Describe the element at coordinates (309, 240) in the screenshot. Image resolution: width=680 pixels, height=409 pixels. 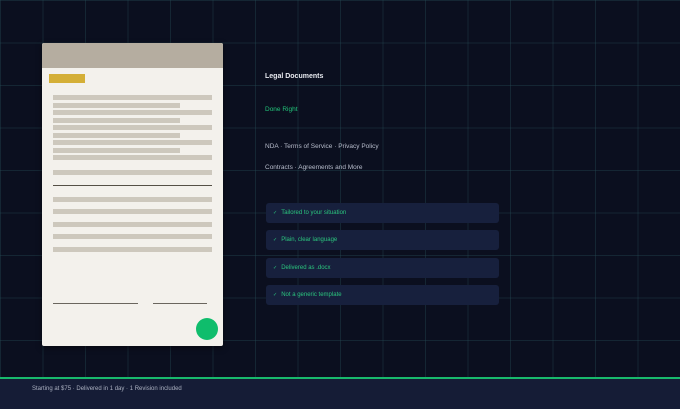
I see `feature-label: Plain, clear language` at that location.